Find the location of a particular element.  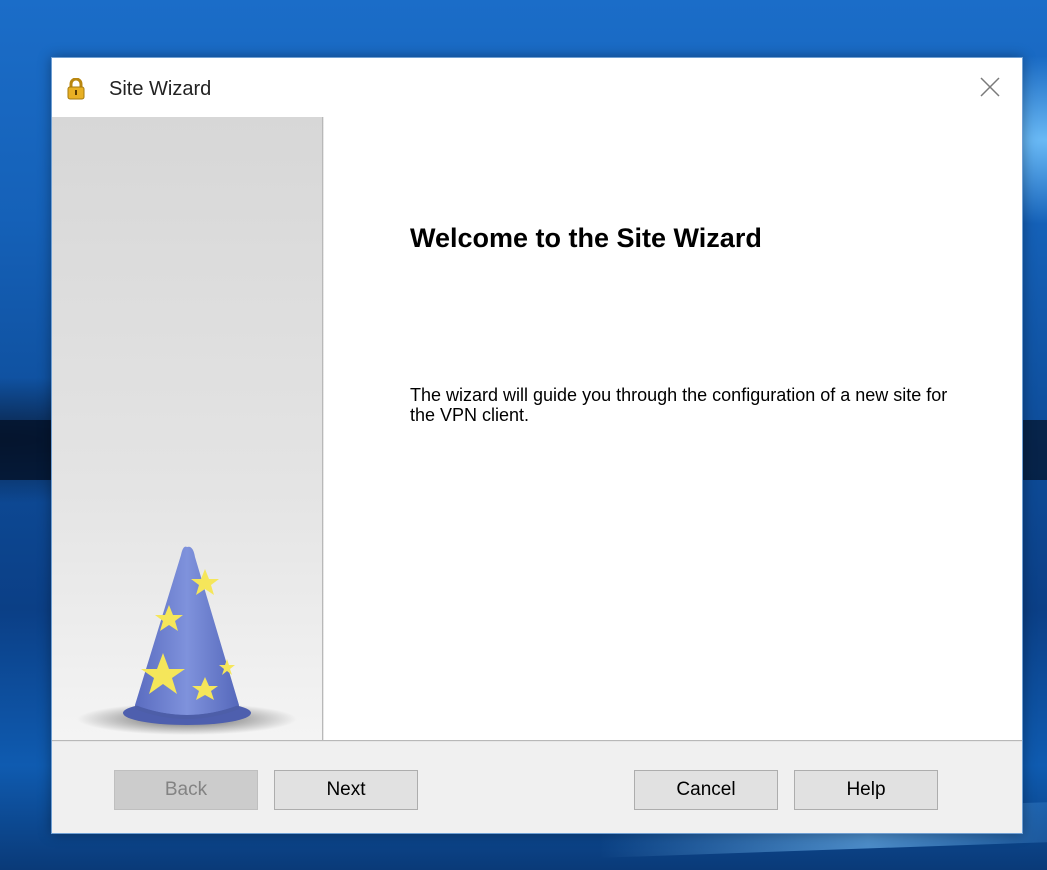

close-button is located at coordinates (990, 88).